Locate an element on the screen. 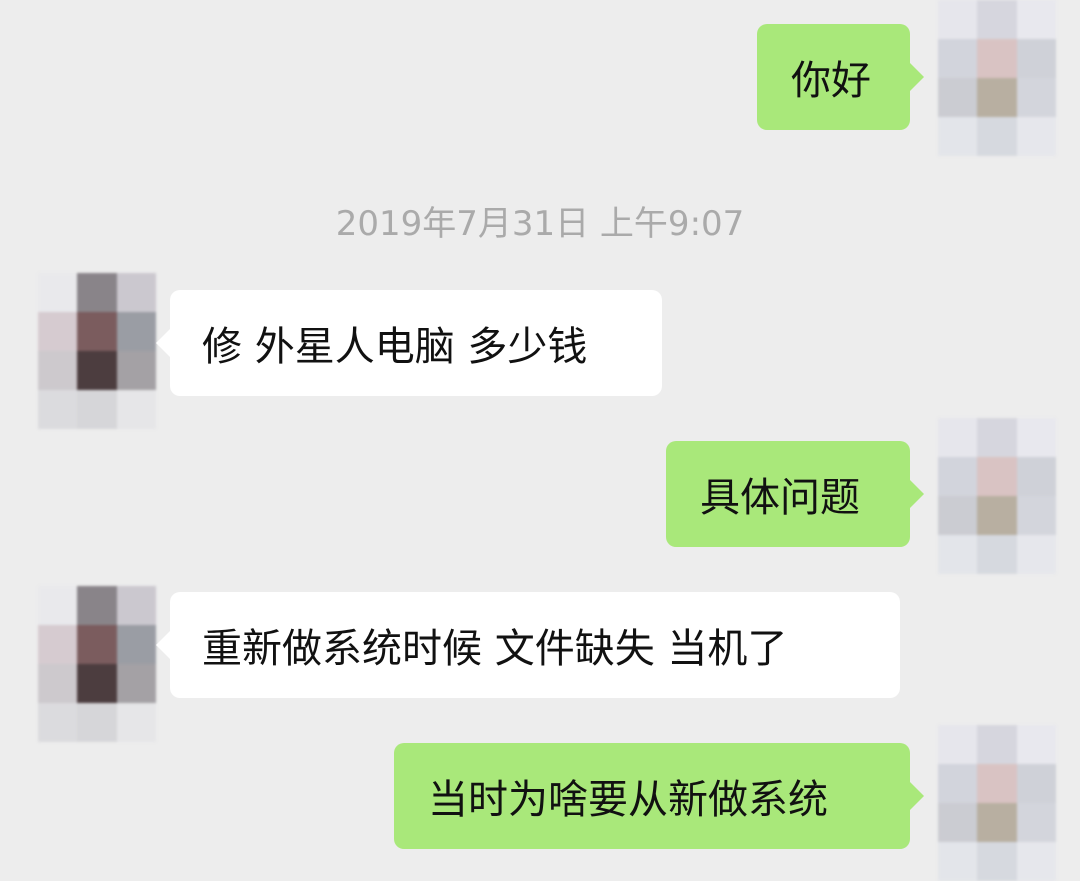 This screenshot has height=881, width=1080. message-bubble-outgoing: 你好 is located at coordinates (840, 77).